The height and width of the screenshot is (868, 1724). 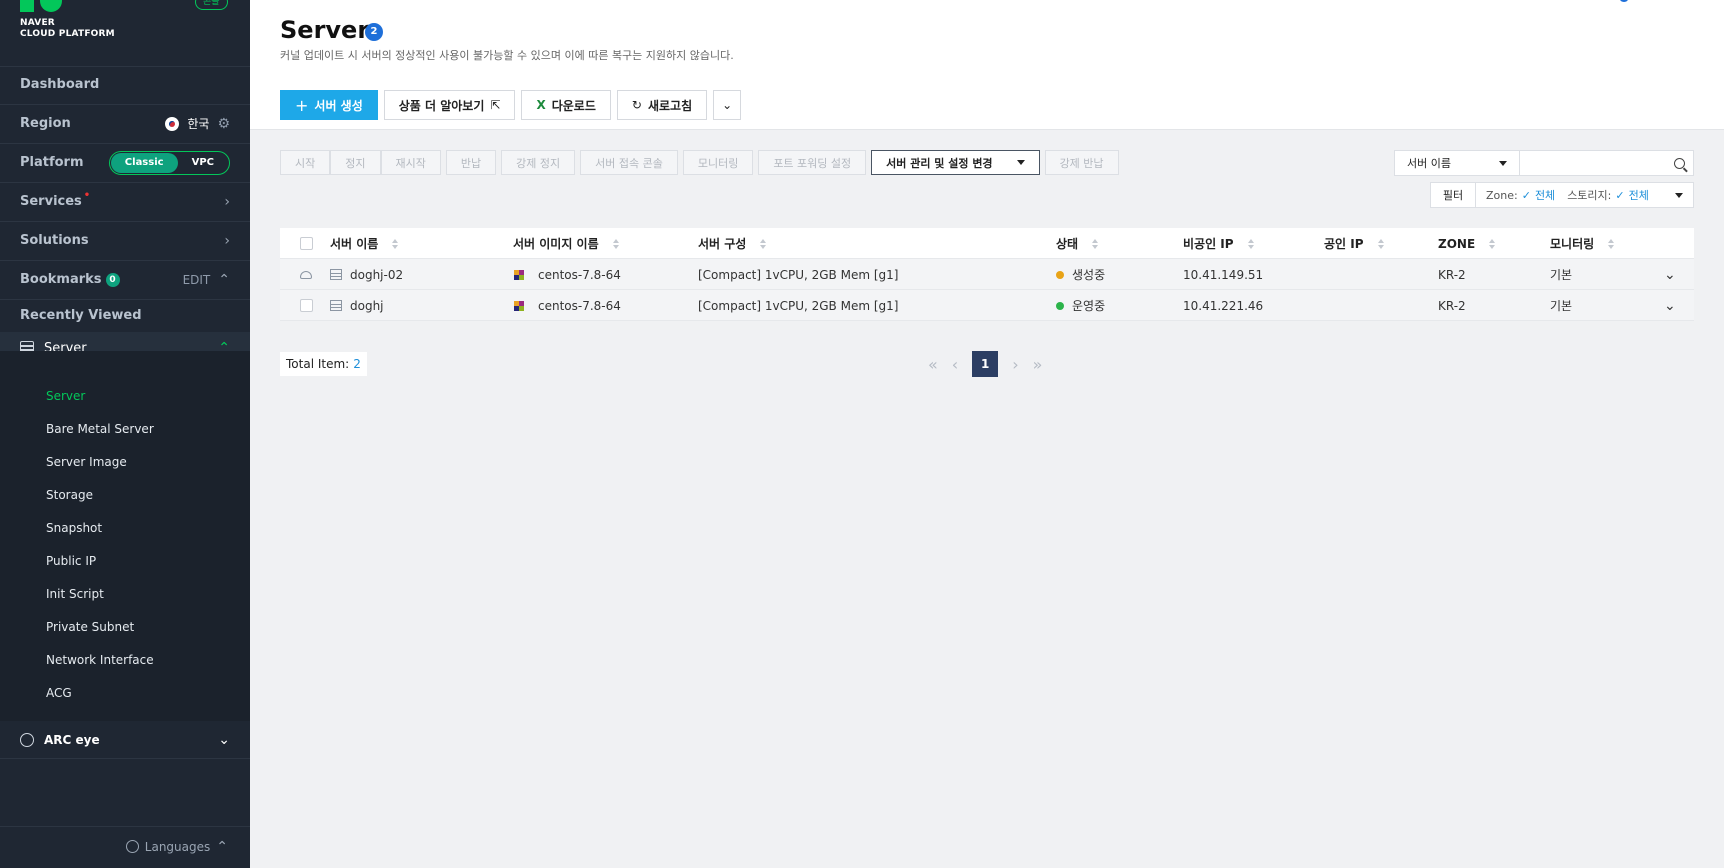 I want to click on column-header: 모니터링, so click(x=1582, y=243).